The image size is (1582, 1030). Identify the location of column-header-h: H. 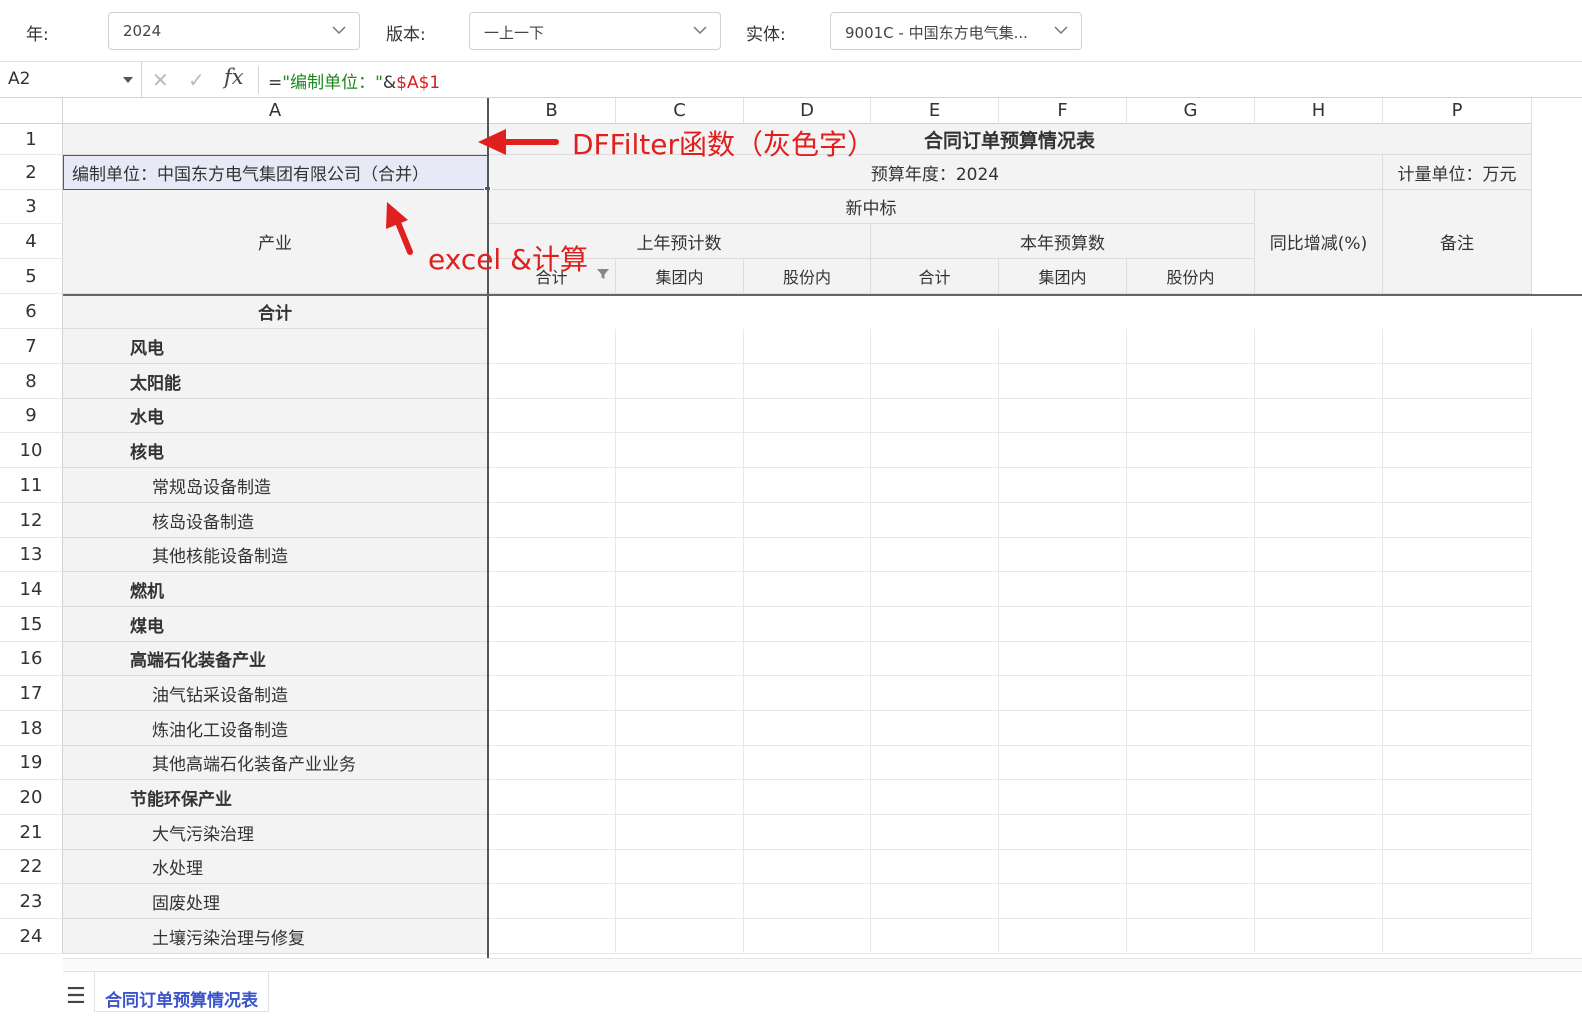
(1319, 111).